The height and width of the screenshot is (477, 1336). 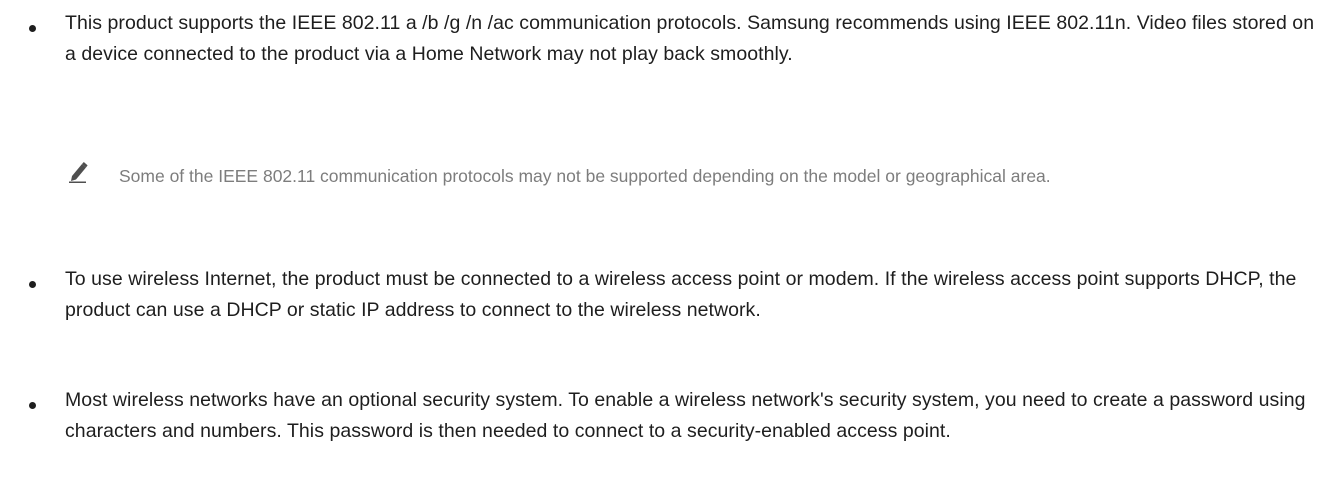 I want to click on pencil-note-icon, so click(x=78, y=172).